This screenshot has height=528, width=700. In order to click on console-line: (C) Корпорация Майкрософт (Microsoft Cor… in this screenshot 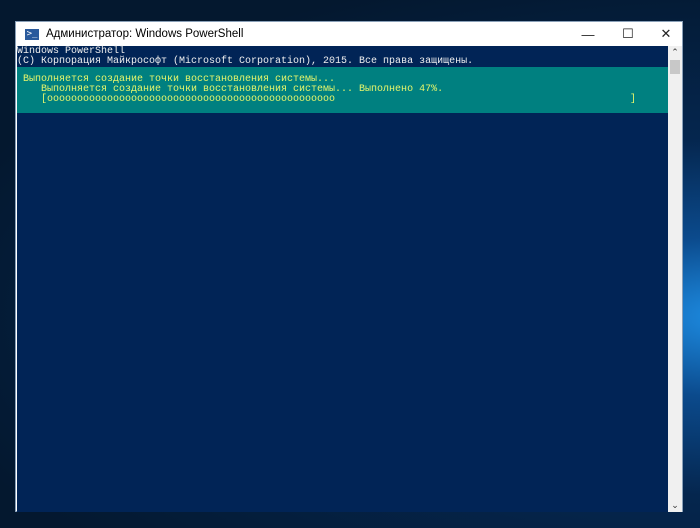, I will do `click(245, 61)`.